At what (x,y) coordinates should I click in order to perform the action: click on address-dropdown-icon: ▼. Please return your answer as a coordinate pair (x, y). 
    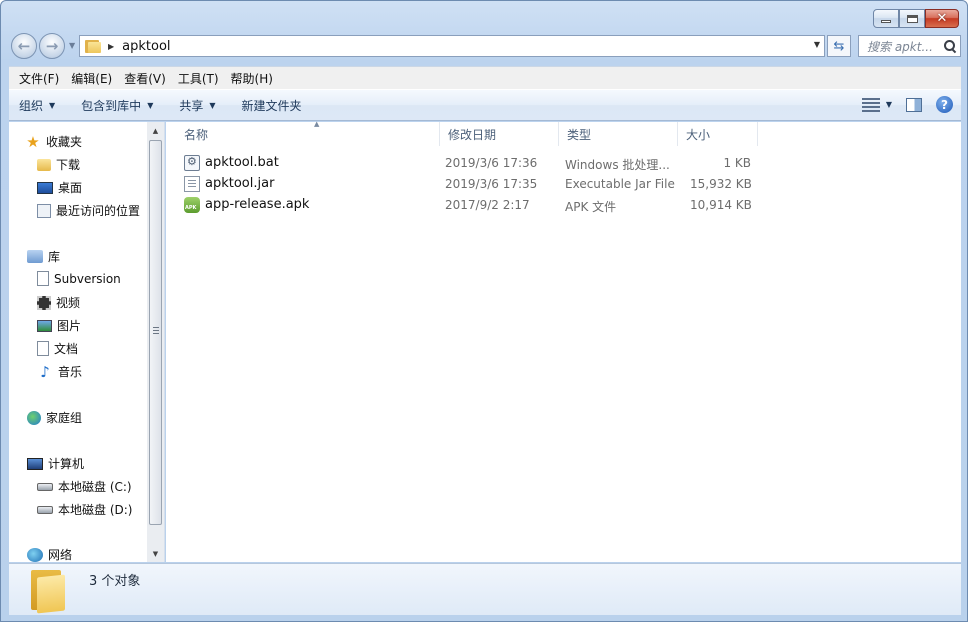
    Looking at the image, I should click on (817, 44).